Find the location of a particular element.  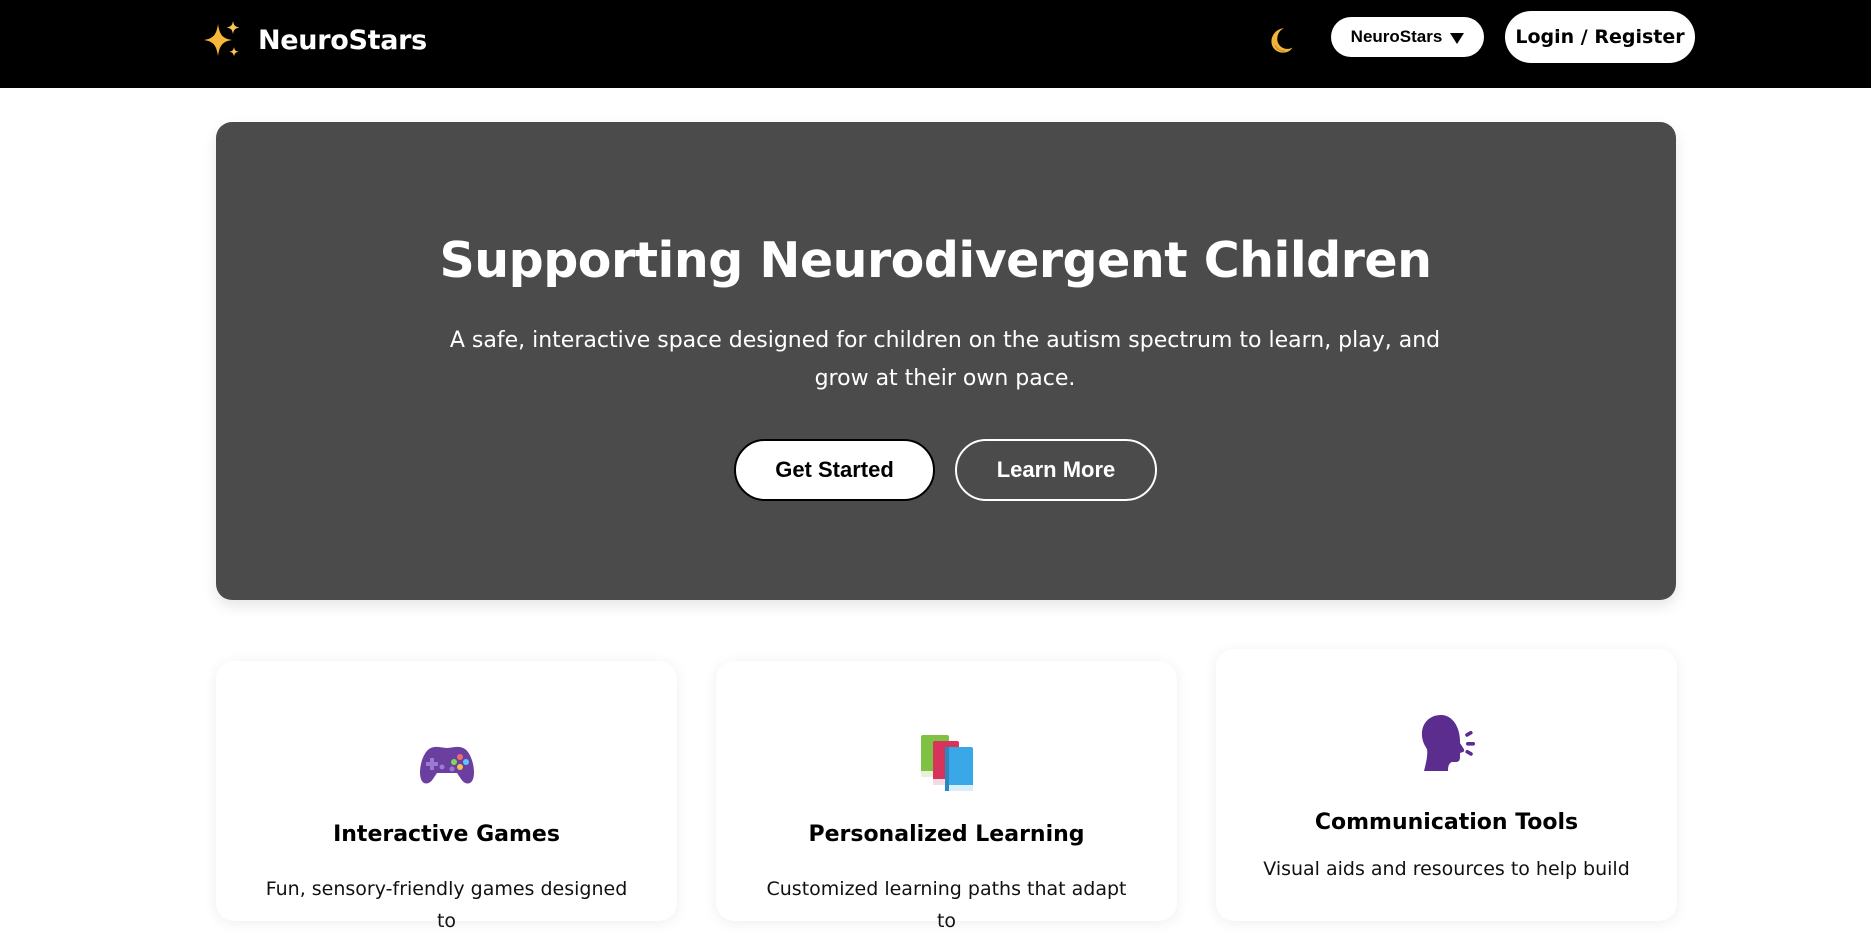

crescent-moon-icon is located at coordinates (1282, 40).